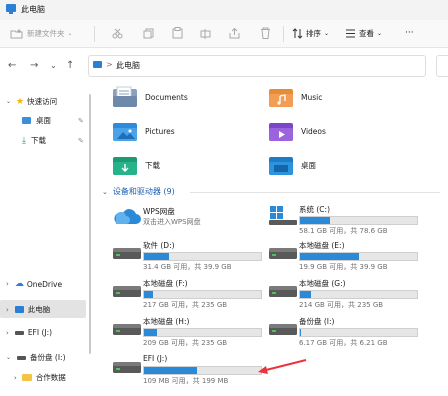 The width and height of the screenshot is (448, 396). I want to click on download-icon: ⤓, so click(24, 140).